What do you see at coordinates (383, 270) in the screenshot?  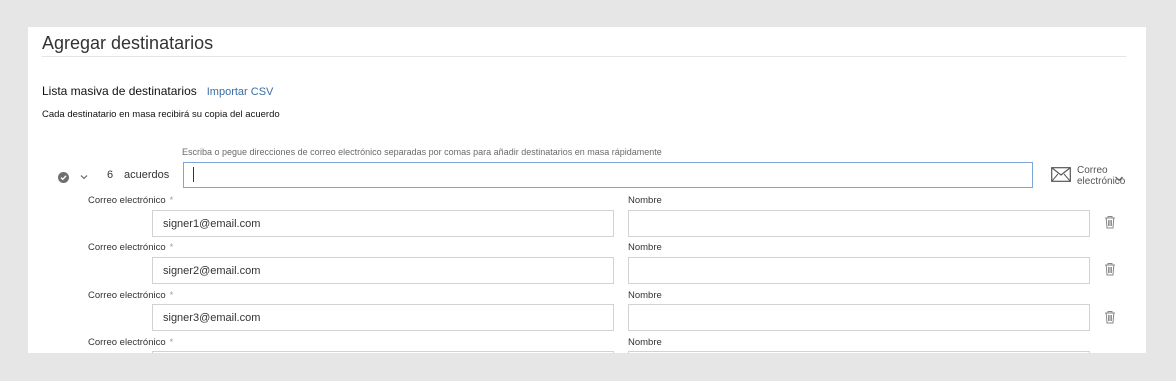 I see `email-field: signer2@email.com` at bounding box center [383, 270].